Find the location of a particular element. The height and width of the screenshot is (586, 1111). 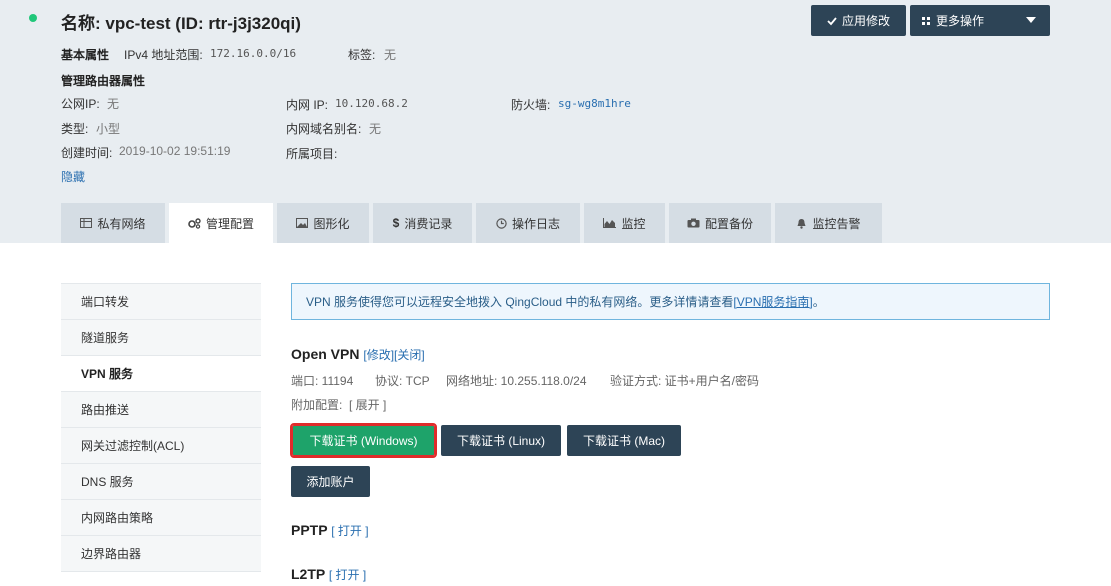

apply-changes-button: 应用修改 is located at coordinates (858, 20).